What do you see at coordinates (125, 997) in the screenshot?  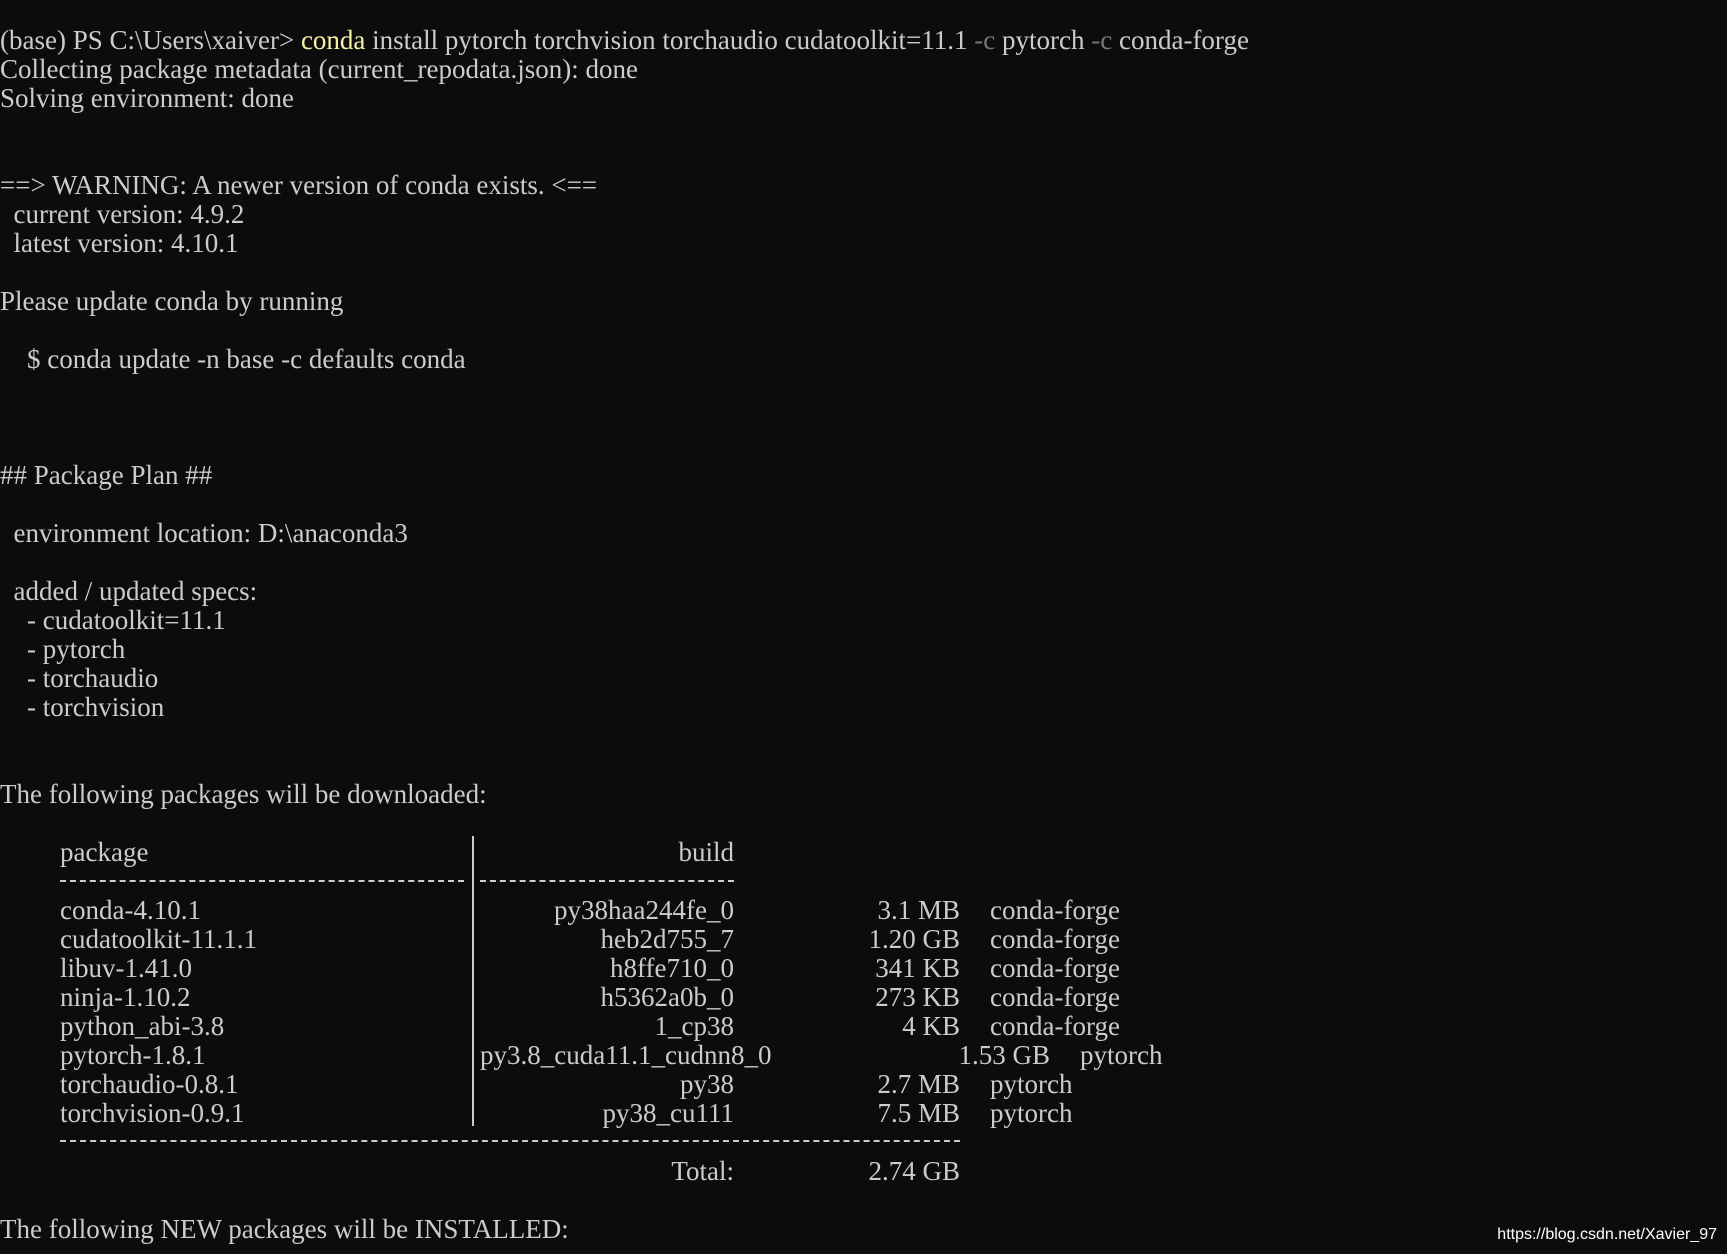 I see `package-name: ninja-1.10.2` at bounding box center [125, 997].